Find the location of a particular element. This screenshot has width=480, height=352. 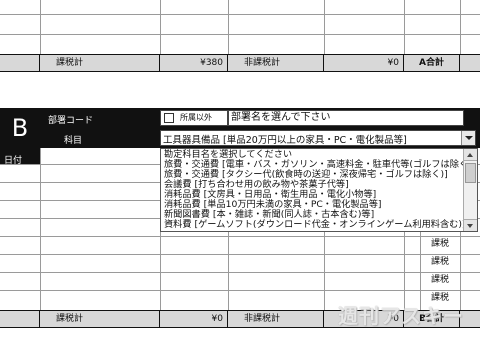

other-dept-checkbox is located at coordinates (169, 118).